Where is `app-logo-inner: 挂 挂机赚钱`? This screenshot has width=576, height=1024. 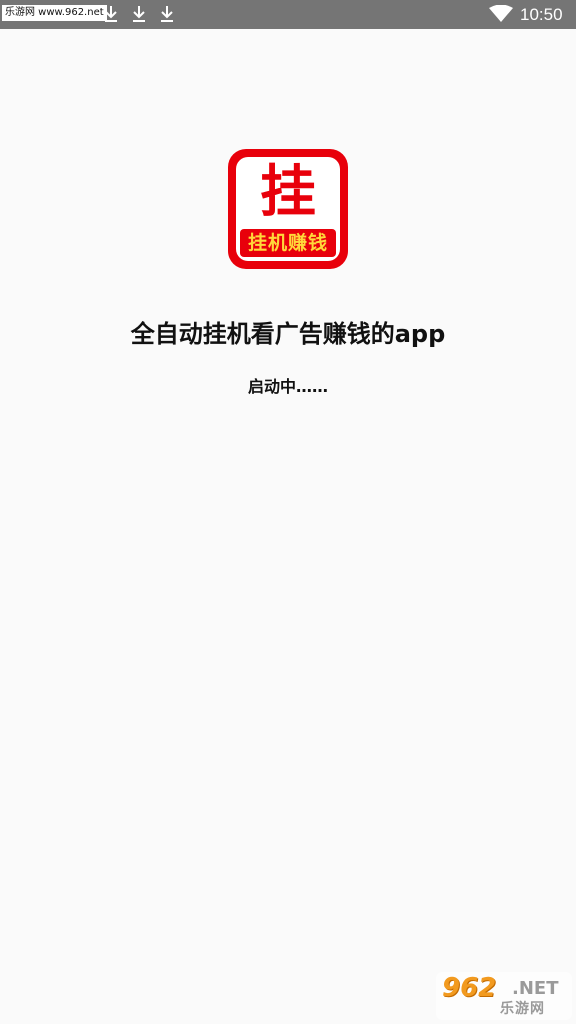 app-logo-inner: 挂 挂机赚钱 is located at coordinates (288, 209).